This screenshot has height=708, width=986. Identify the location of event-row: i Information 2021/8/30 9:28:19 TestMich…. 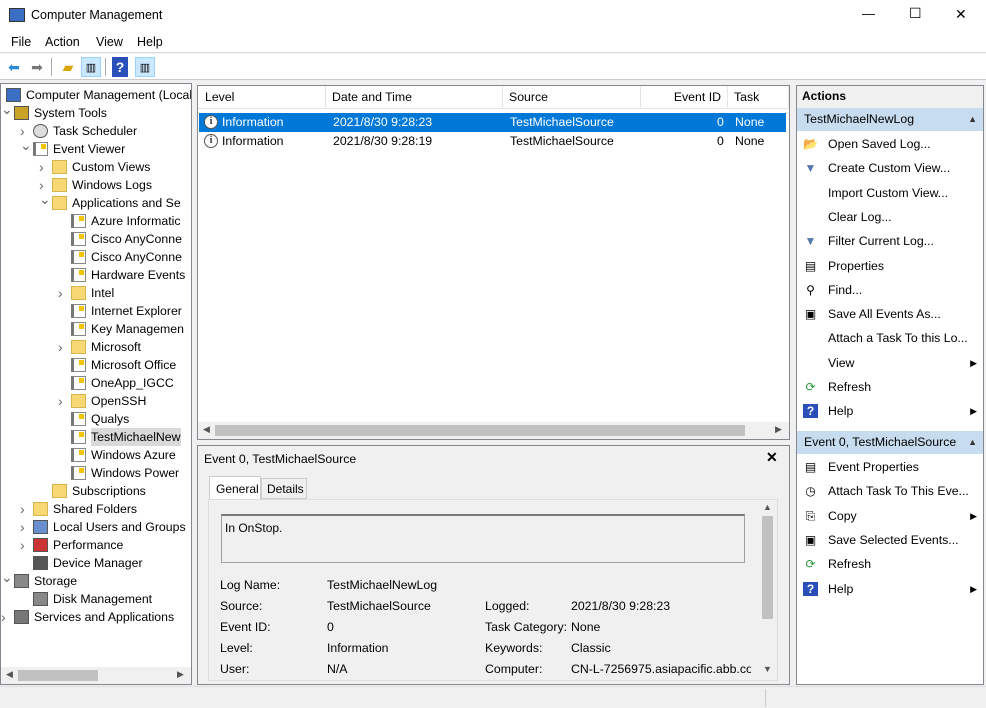
(492, 141).